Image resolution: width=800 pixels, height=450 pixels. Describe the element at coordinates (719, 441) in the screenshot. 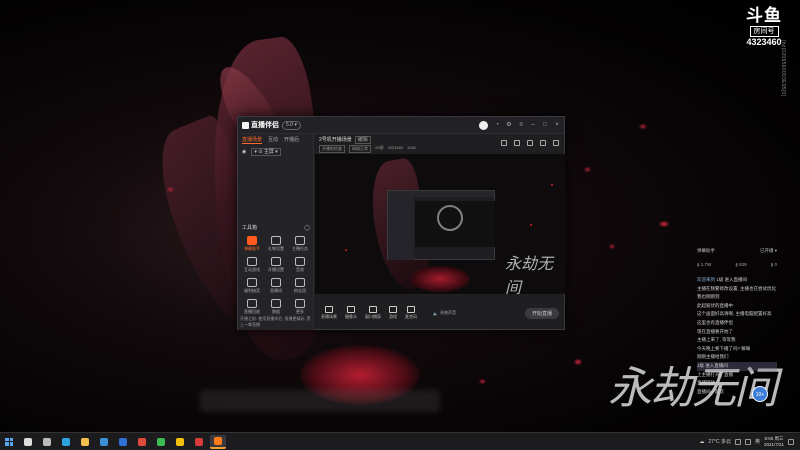

I see `weather-text: 27°C 多云` at that location.